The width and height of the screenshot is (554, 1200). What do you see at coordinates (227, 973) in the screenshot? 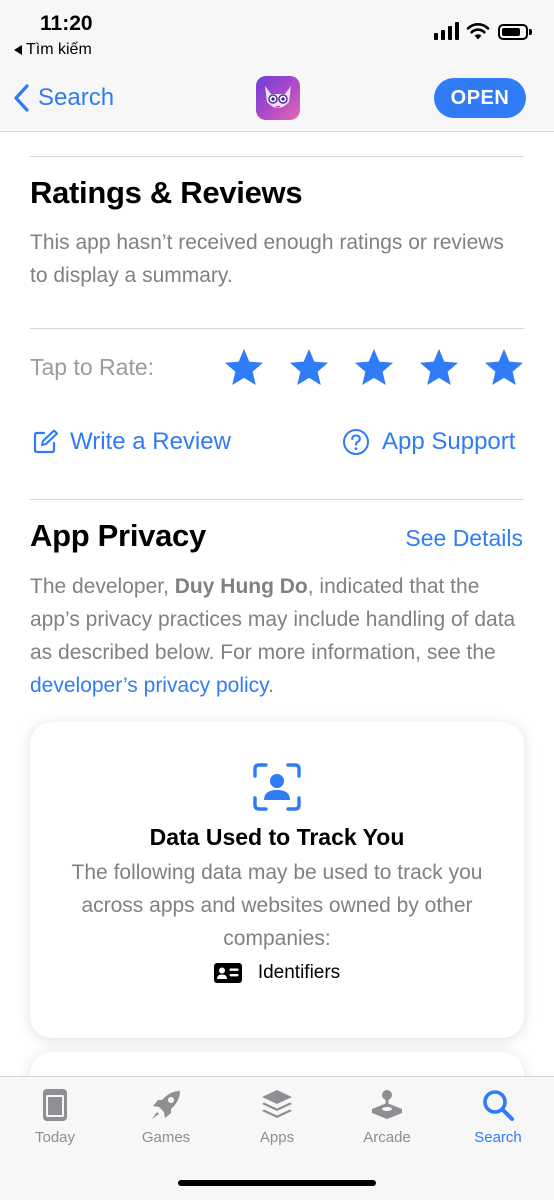
I see `id-card-icon` at bounding box center [227, 973].